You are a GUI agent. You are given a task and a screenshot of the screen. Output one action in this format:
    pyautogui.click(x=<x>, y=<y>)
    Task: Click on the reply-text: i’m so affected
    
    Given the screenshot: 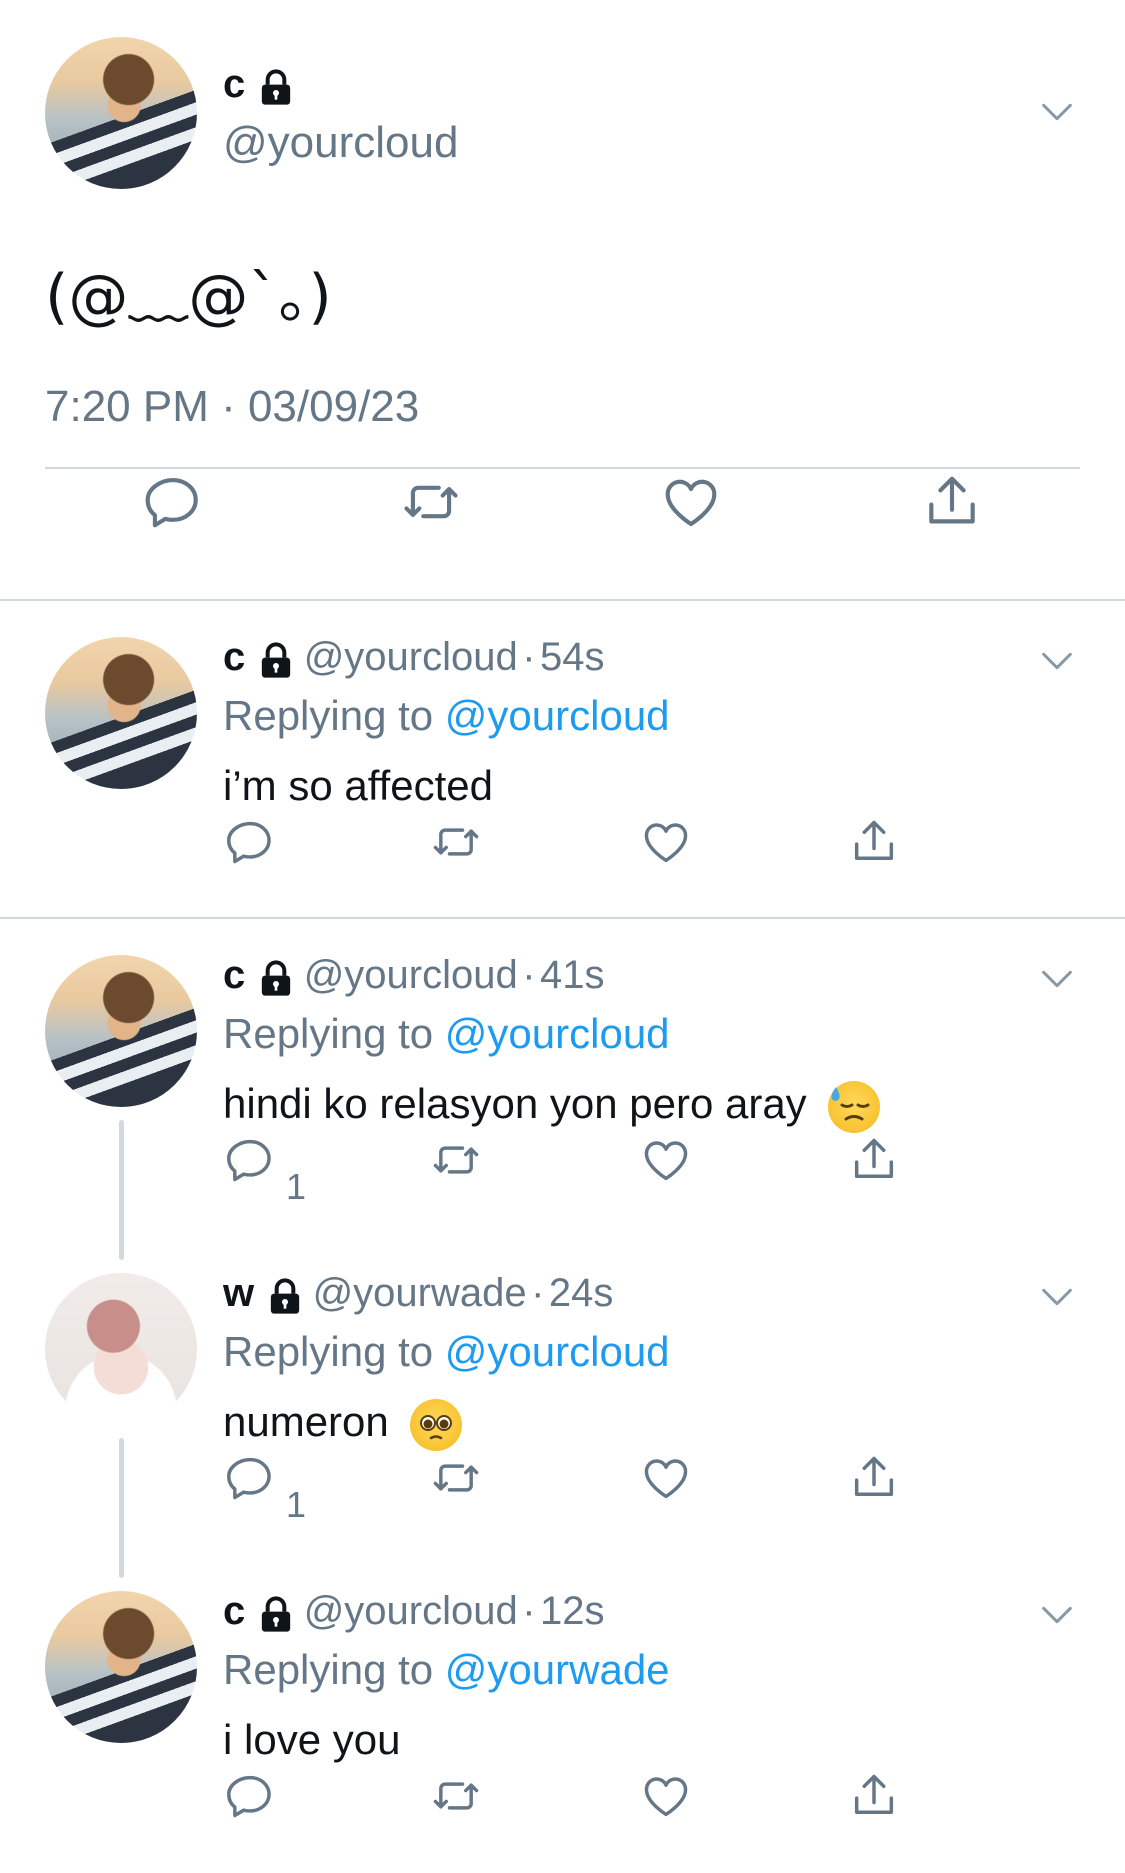 What is the action you would take?
    pyautogui.click(x=358, y=785)
    